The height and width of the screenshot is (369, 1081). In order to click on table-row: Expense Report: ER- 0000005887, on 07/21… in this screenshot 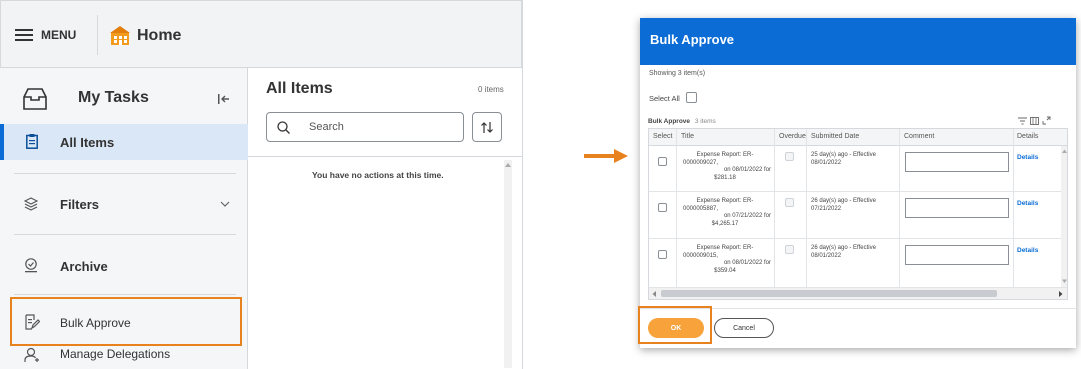, I will do `click(855, 215)`.